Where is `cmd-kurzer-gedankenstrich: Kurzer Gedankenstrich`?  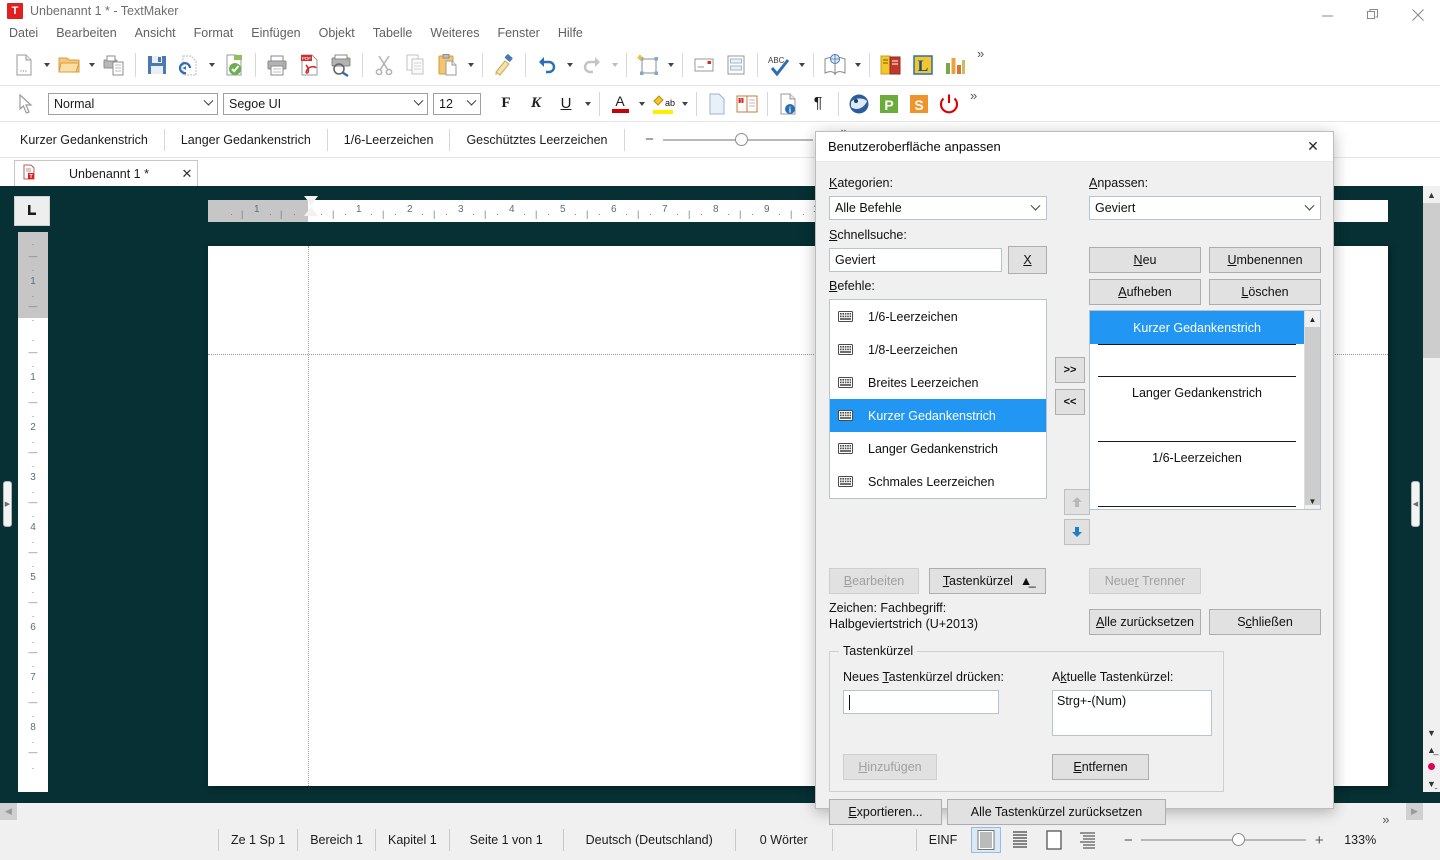
cmd-kurzer-gedankenstrich: Kurzer Gedankenstrich is located at coordinates (84, 140).